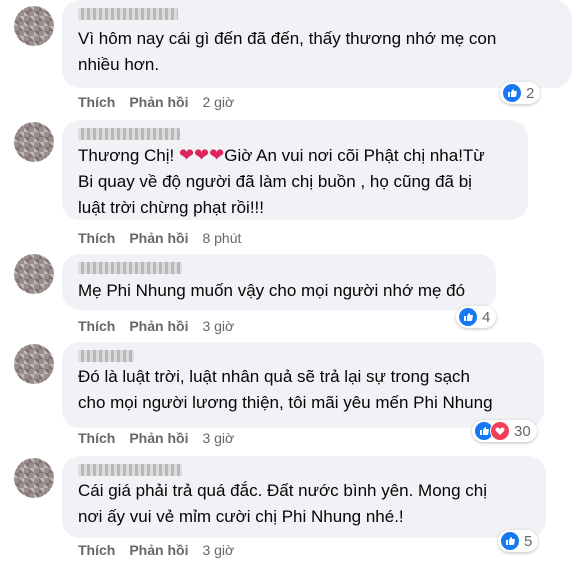 The height and width of the screenshot is (563, 580). Describe the element at coordinates (500, 431) in the screenshot. I see `love-reaction-icon` at that location.